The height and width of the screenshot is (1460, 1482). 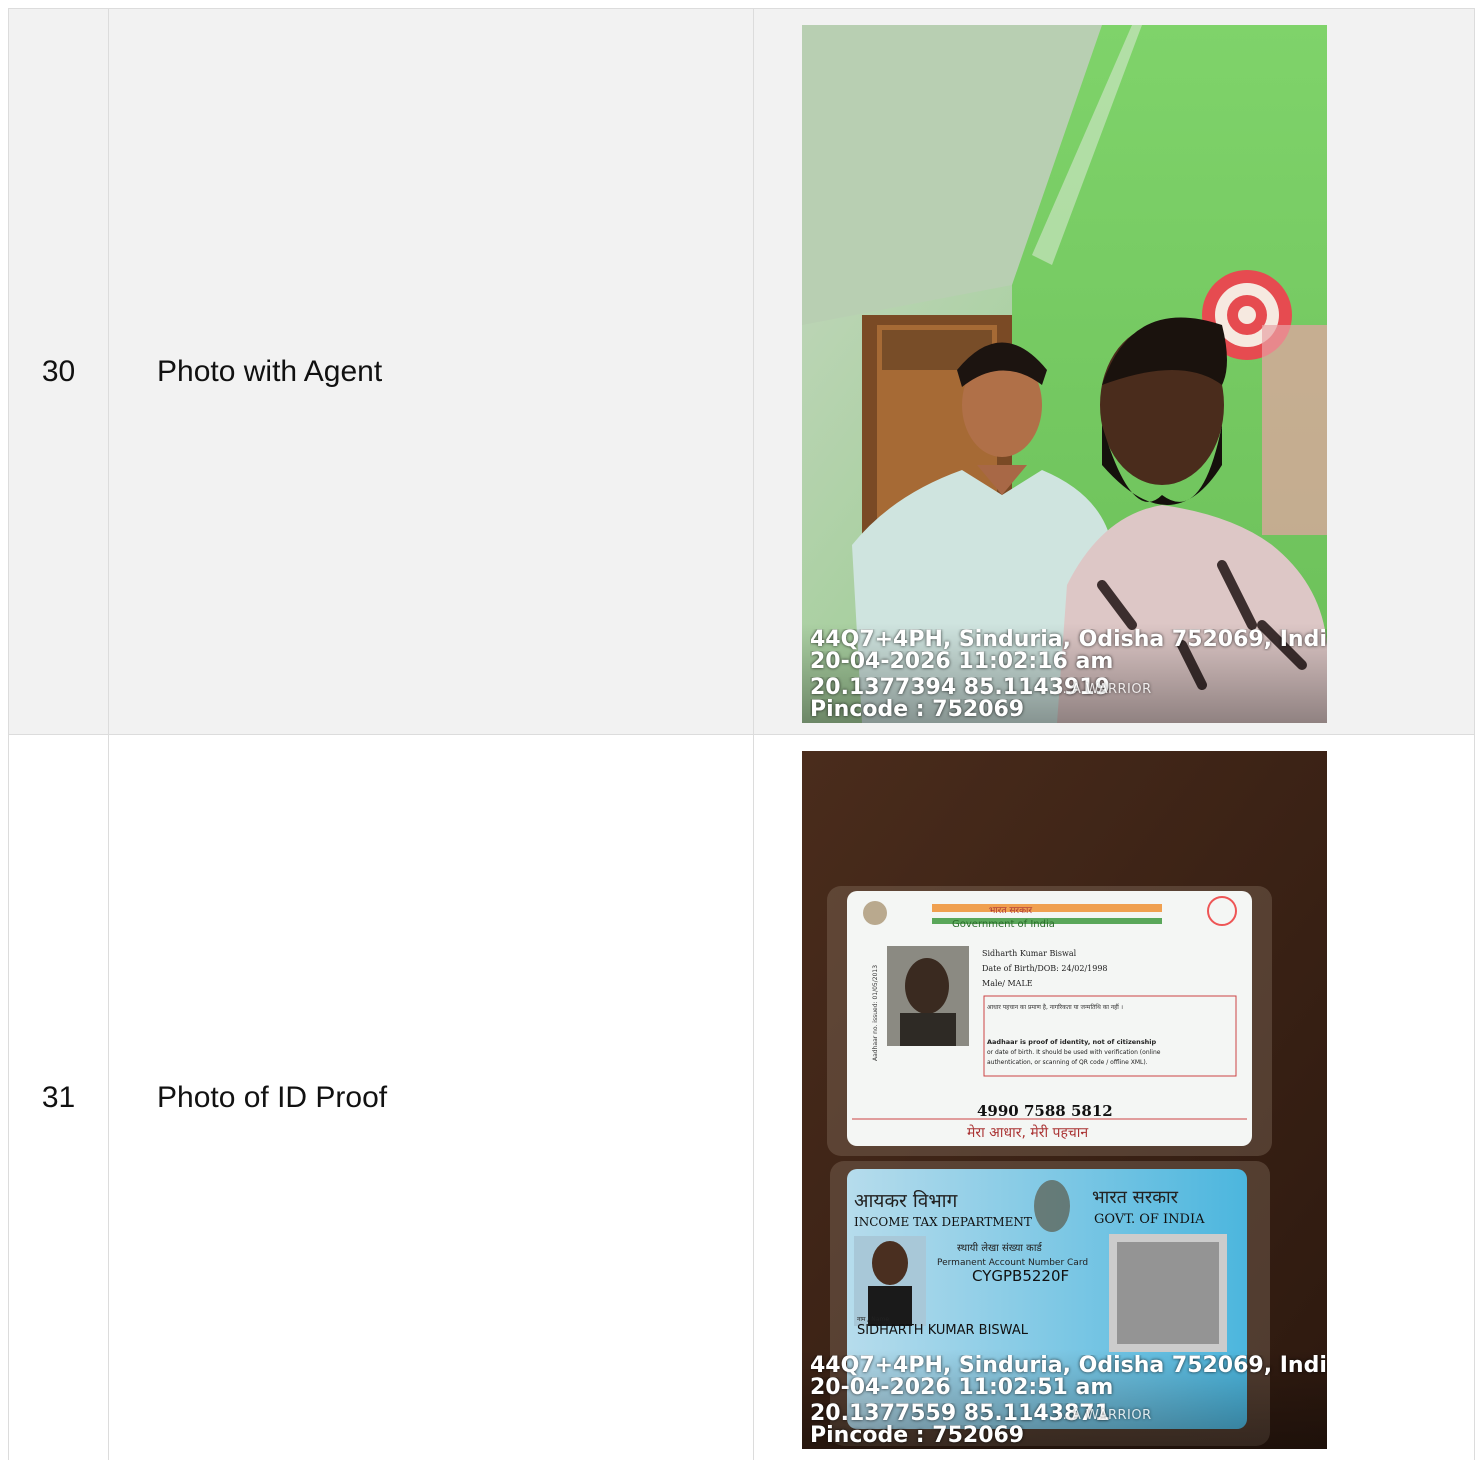 I want to click on pan-number: CYGPB5220F, so click(x=1020, y=1276).